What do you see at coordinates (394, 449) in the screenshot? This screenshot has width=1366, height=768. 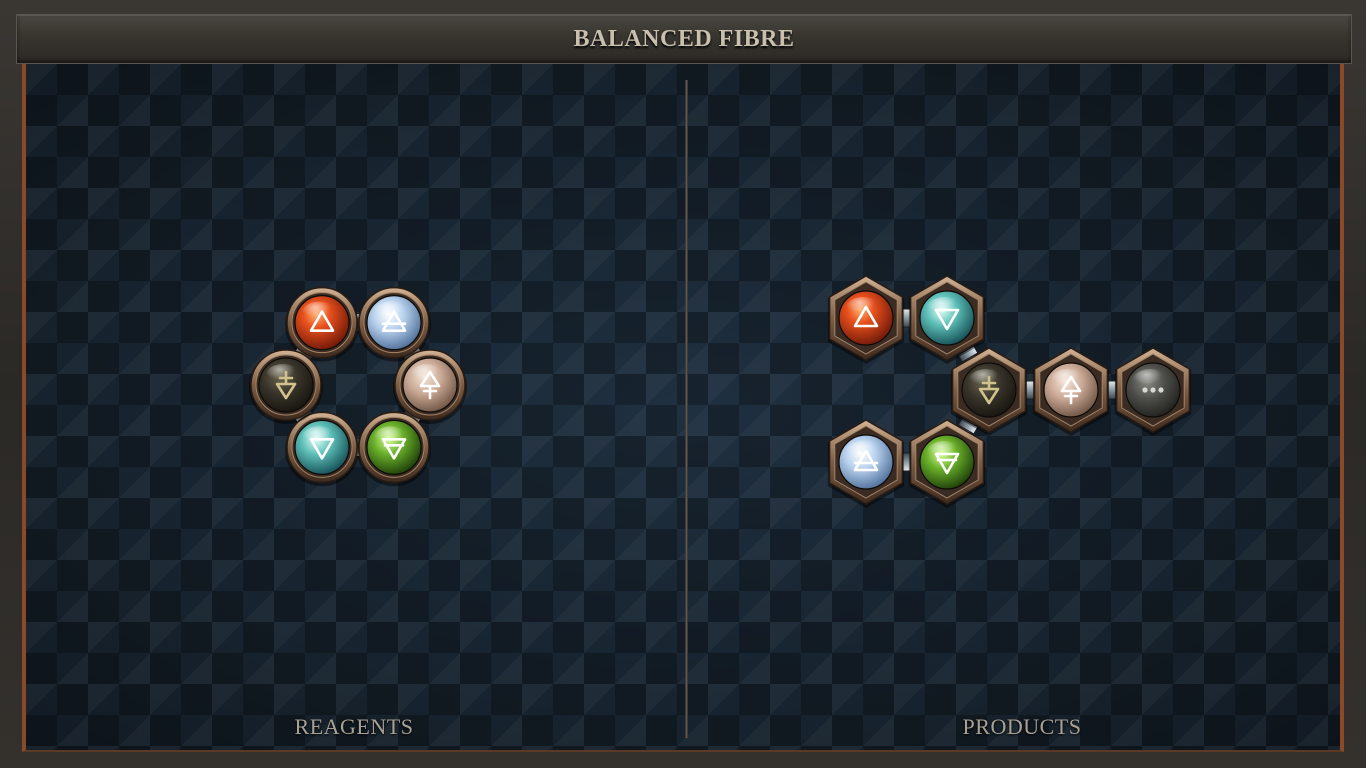 I see `atom-earth` at bounding box center [394, 449].